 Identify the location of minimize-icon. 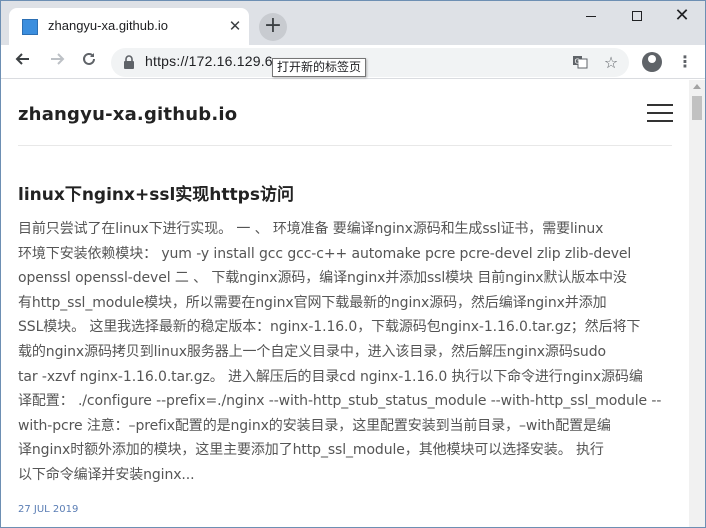
(591, 16).